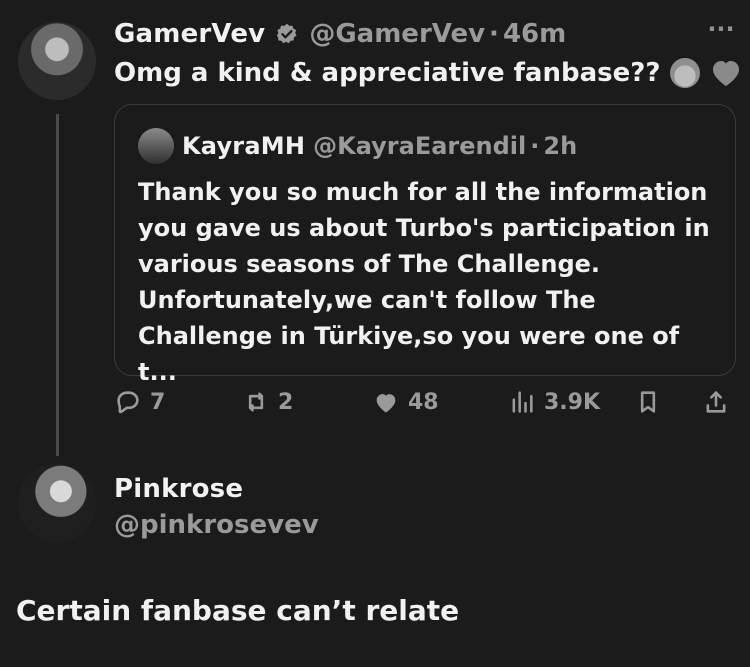 This screenshot has height=667, width=750. I want to click on author-handle: @GamerVev, so click(397, 34).